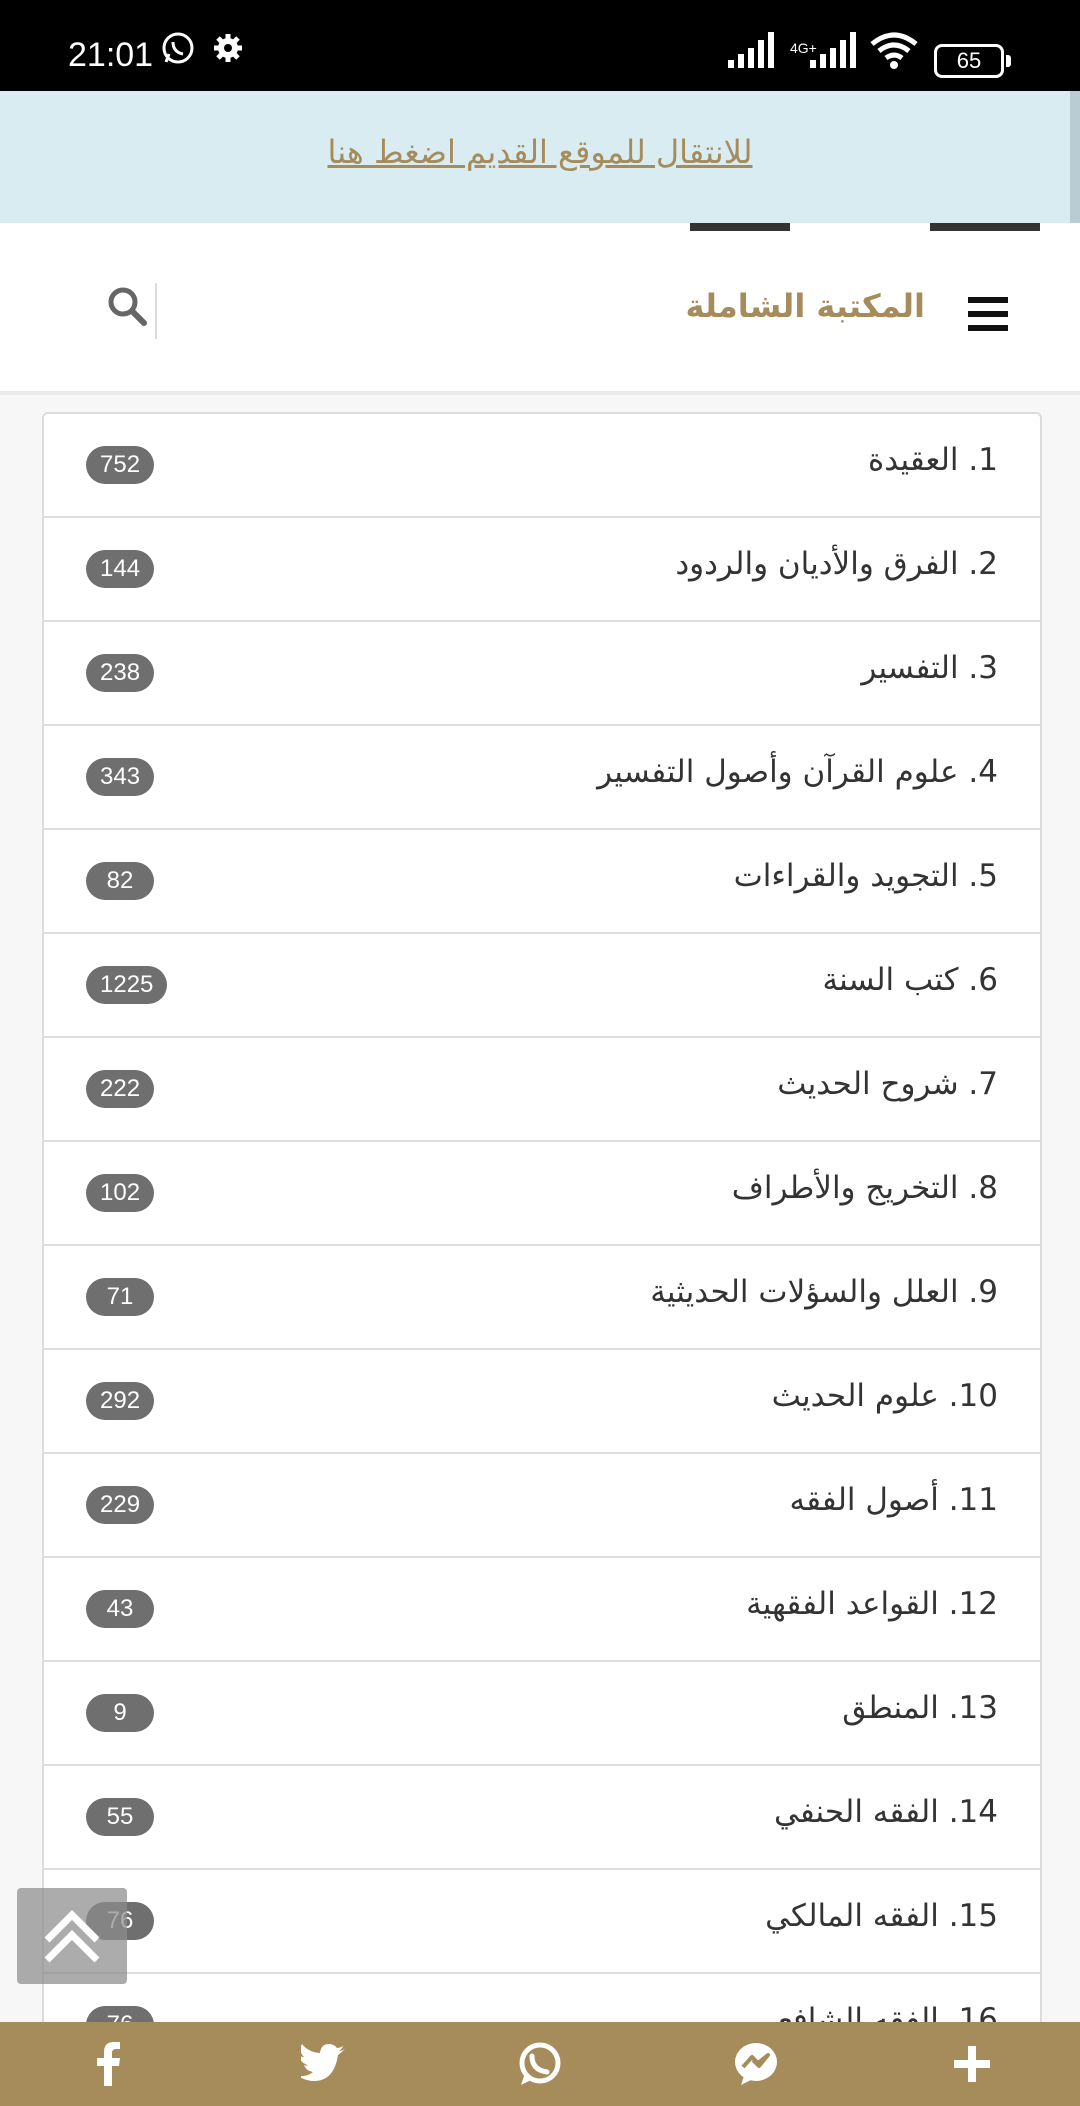 The width and height of the screenshot is (1080, 2106). Describe the element at coordinates (824, 1292) in the screenshot. I see `category-label: 9. العلل والسؤلات الحديثية` at that location.